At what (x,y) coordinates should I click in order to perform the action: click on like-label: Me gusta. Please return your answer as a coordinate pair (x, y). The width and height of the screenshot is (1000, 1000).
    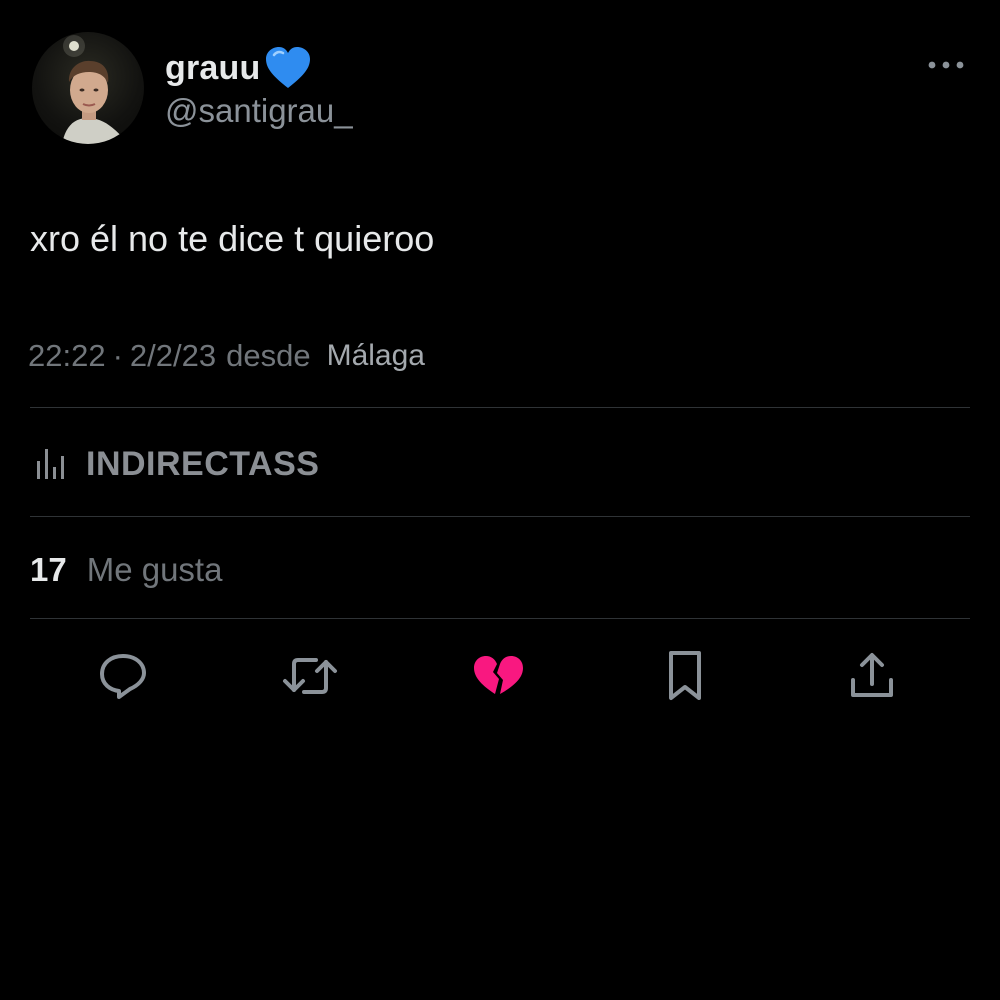
    Looking at the image, I should click on (154, 569).